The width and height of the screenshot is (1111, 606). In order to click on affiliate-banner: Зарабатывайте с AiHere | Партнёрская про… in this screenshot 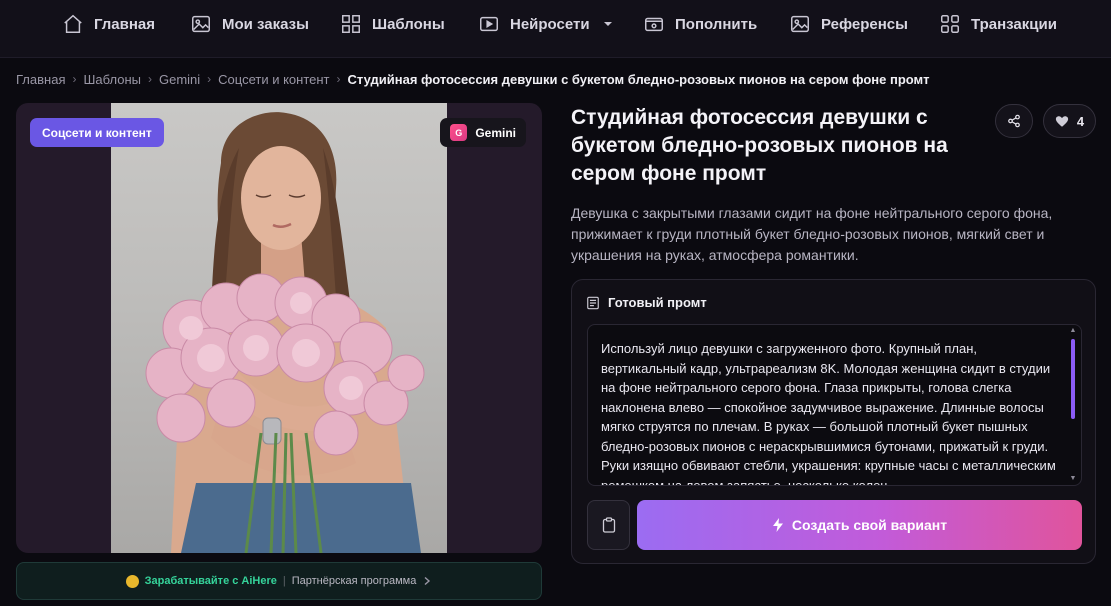, I will do `click(279, 581)`.